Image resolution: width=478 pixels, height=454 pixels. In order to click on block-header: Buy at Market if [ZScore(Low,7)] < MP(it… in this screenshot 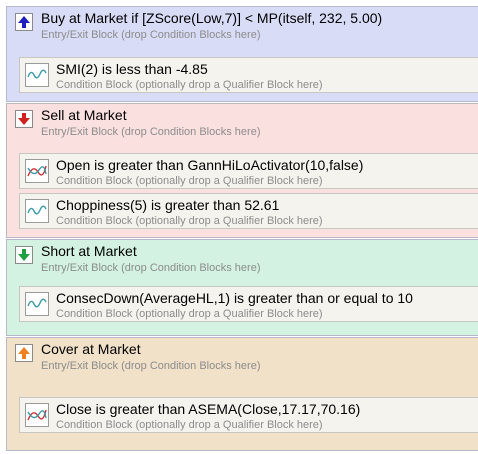, I will do `click(242, 26)`.